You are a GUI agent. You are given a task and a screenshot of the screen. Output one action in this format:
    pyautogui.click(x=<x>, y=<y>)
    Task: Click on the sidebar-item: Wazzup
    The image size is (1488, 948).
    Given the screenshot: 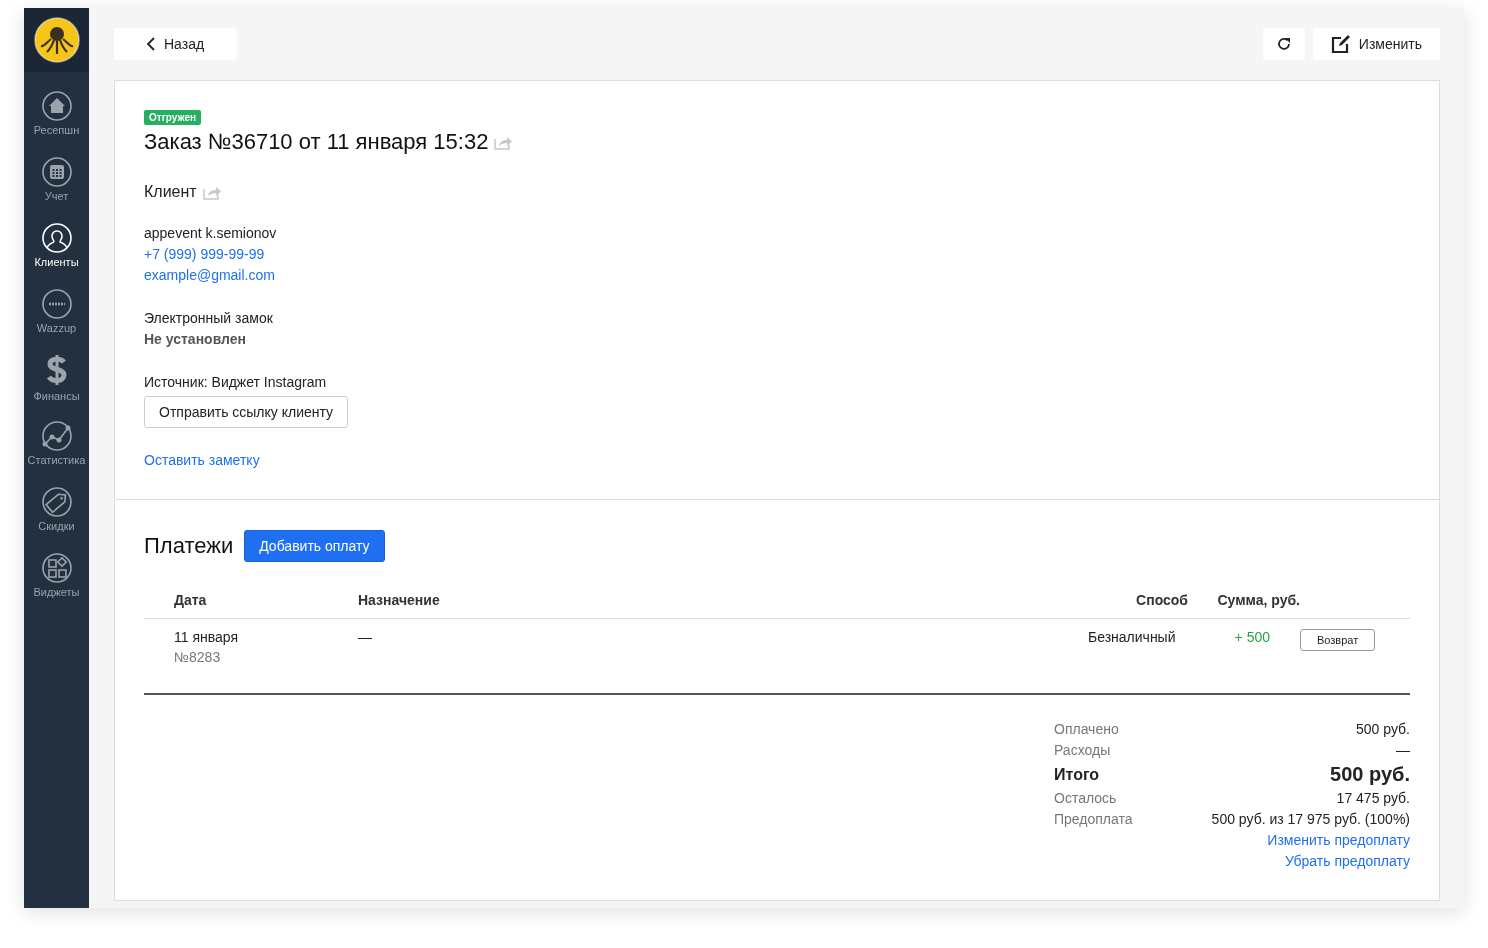 What is the action you would take?
    pyautogui.click(x=56, y=311)
    